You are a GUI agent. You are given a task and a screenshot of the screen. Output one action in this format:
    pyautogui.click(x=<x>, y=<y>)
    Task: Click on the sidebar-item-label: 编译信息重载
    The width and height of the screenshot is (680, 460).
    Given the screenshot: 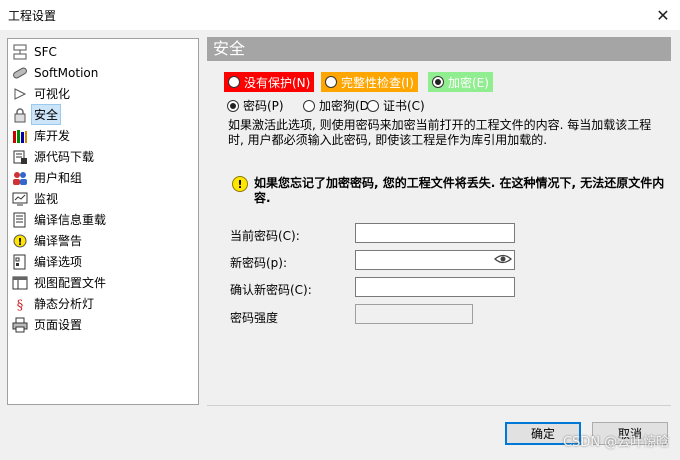 What is the action you would take?
    pyautogui.click(x=70, y=220)
    